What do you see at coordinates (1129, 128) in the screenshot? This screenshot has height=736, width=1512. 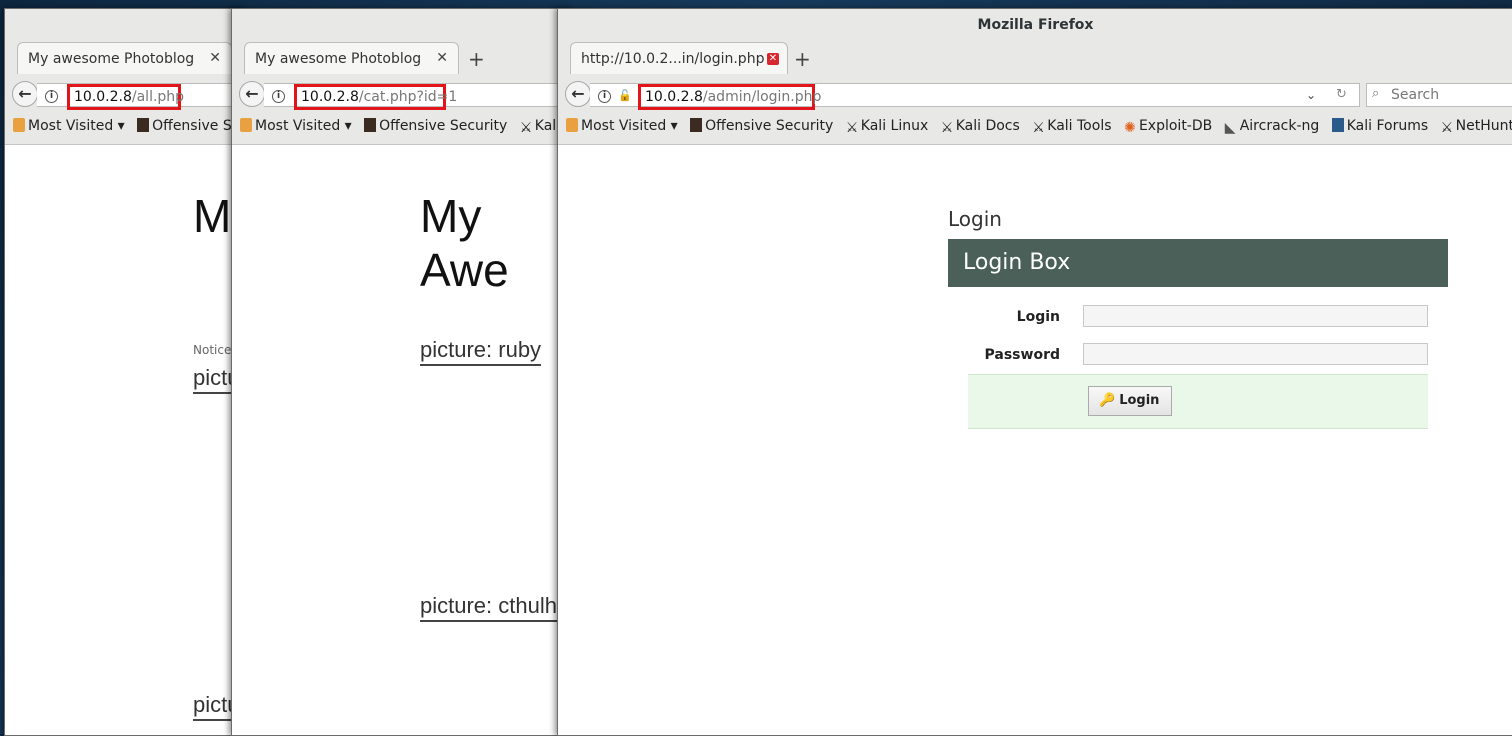 I see `exploit-db-icon: ✺` at bounding box center [1129, 128].